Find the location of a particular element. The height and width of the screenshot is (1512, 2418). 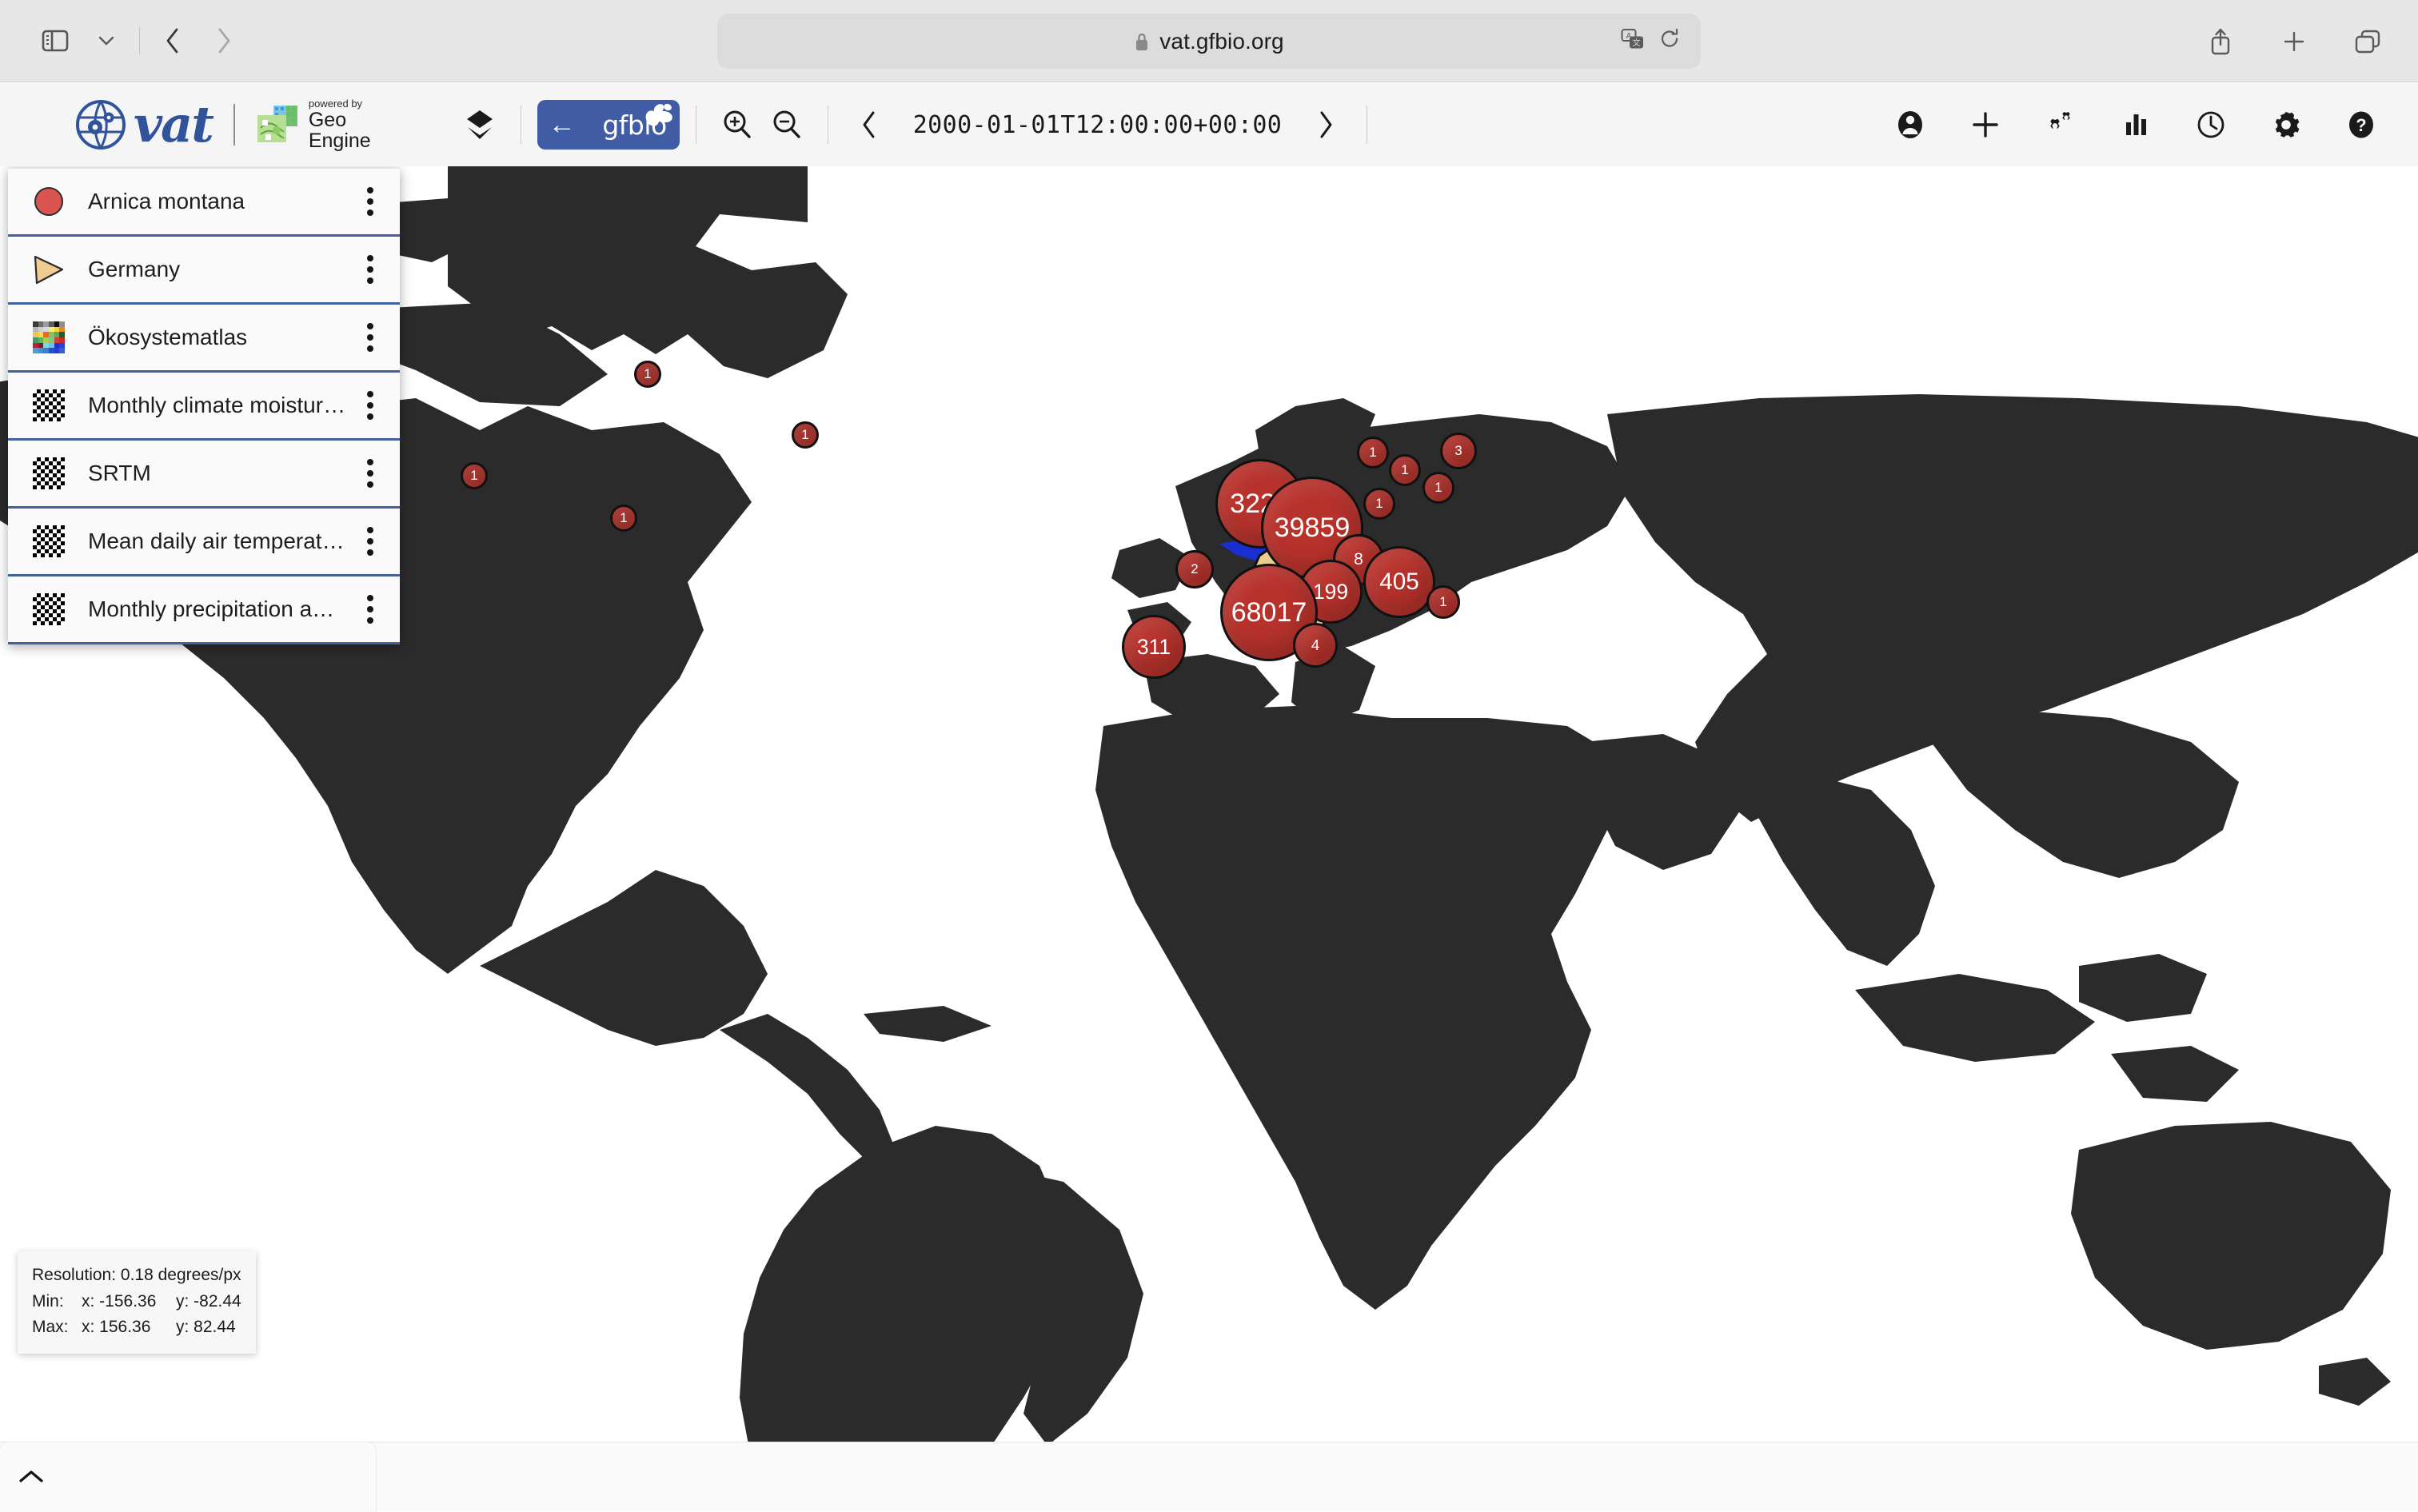

plot-button is located at coordinates (2136, 125).